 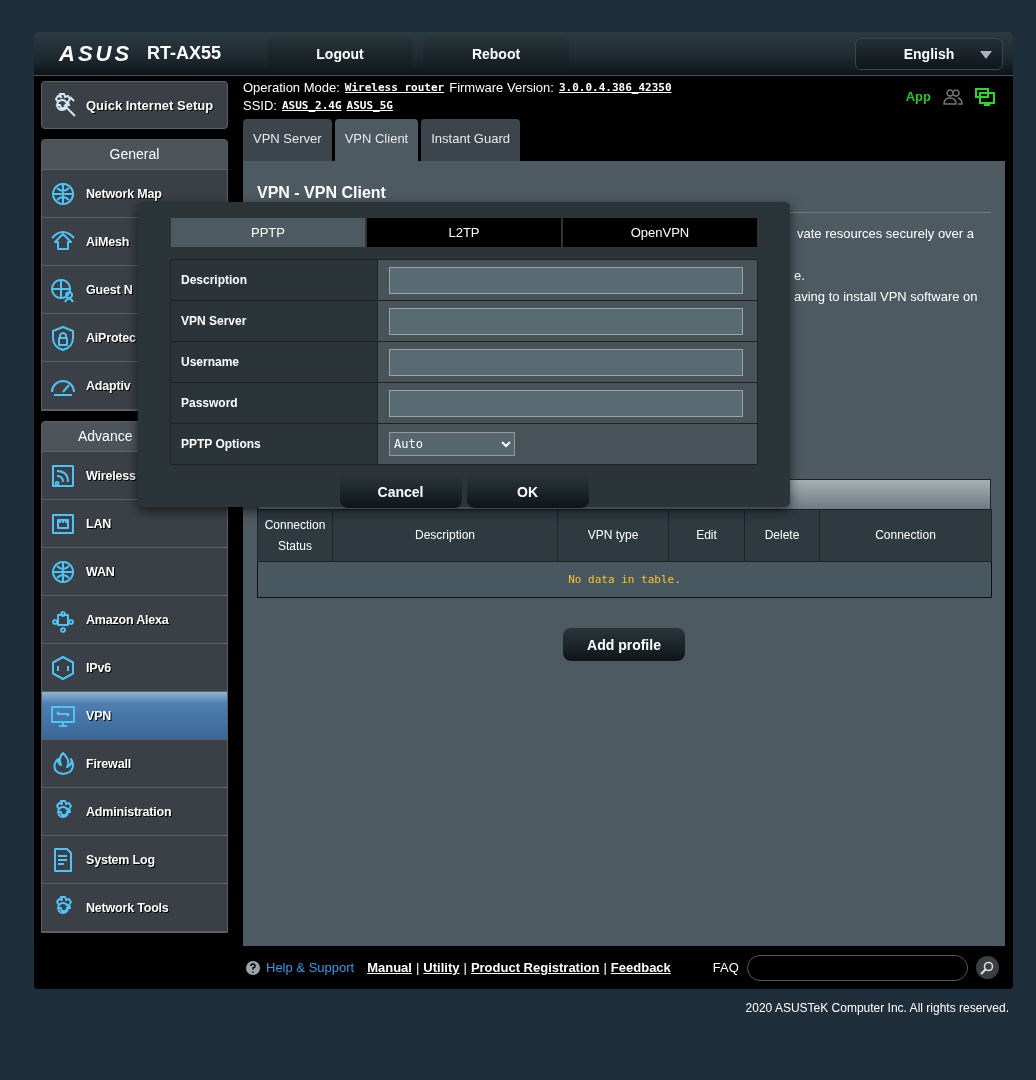 I want to click on search-button, so click(x=987, y=967).